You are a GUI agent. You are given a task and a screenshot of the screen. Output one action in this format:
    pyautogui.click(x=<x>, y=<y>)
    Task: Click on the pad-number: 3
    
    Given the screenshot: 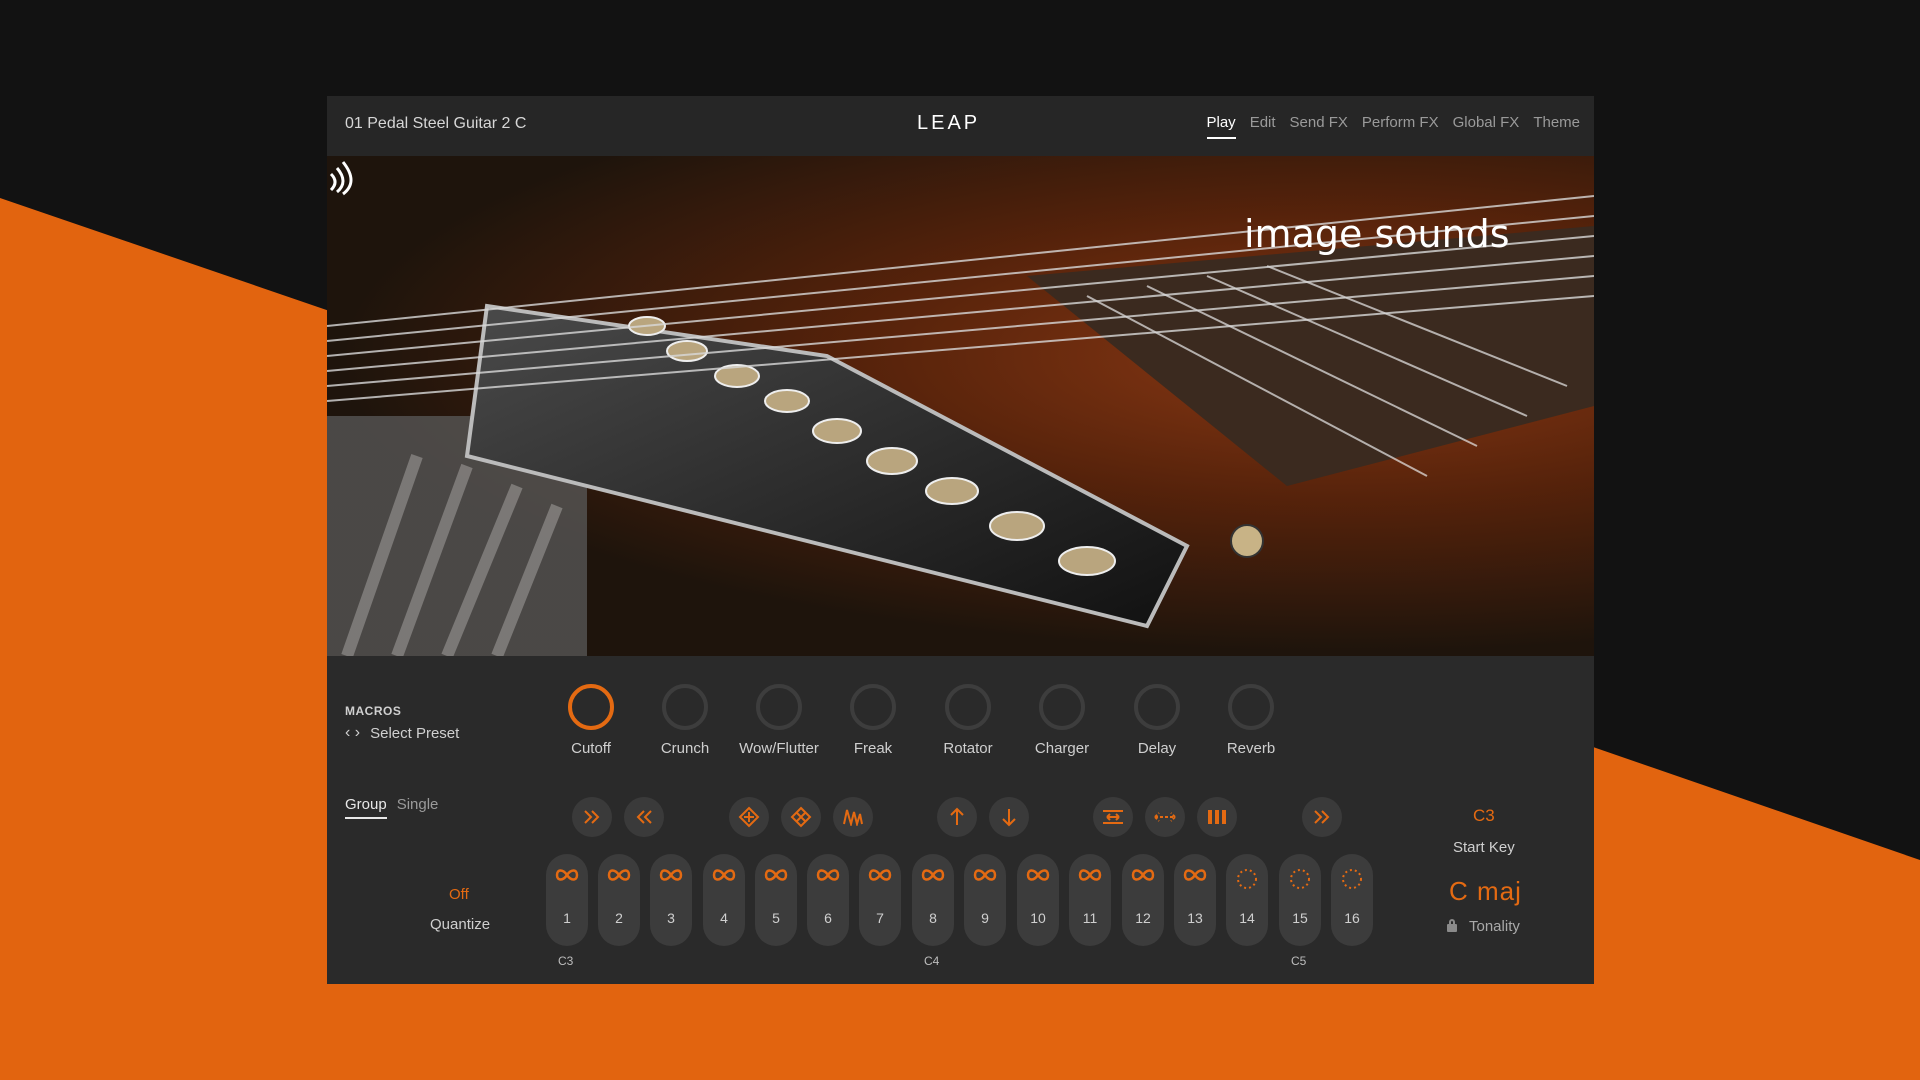 What is the action you would take?
    pyautogui.click(x=671, y=918)
    